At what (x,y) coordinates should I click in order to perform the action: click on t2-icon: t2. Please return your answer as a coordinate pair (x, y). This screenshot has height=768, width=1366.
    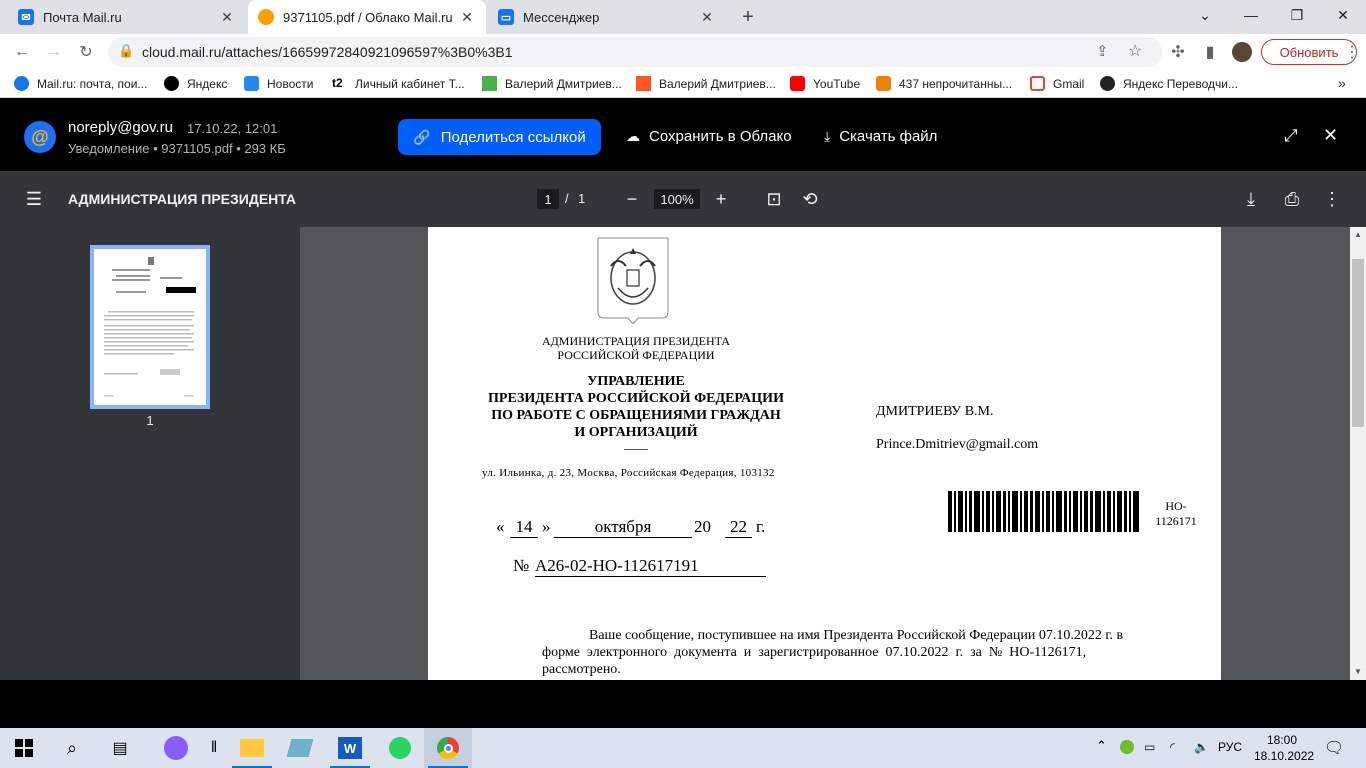
    Looking at the image, I should click on (339, 83).